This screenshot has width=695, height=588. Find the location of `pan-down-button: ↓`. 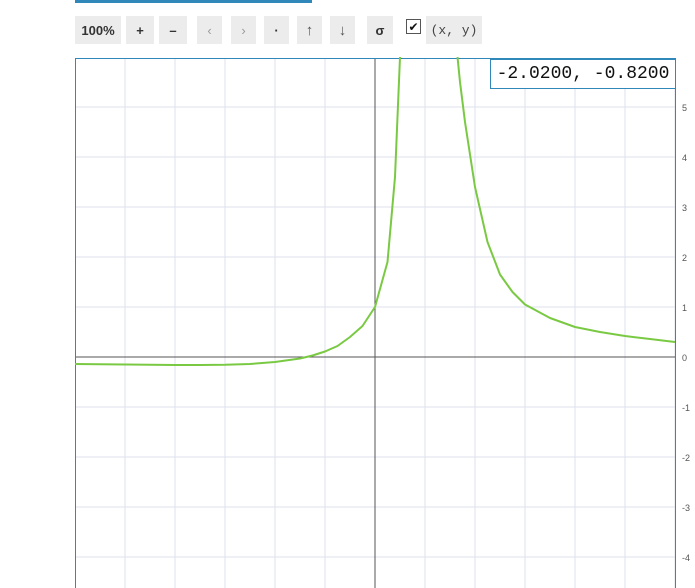

pan-down-button: ↓ is located at coordinates (342, 30).